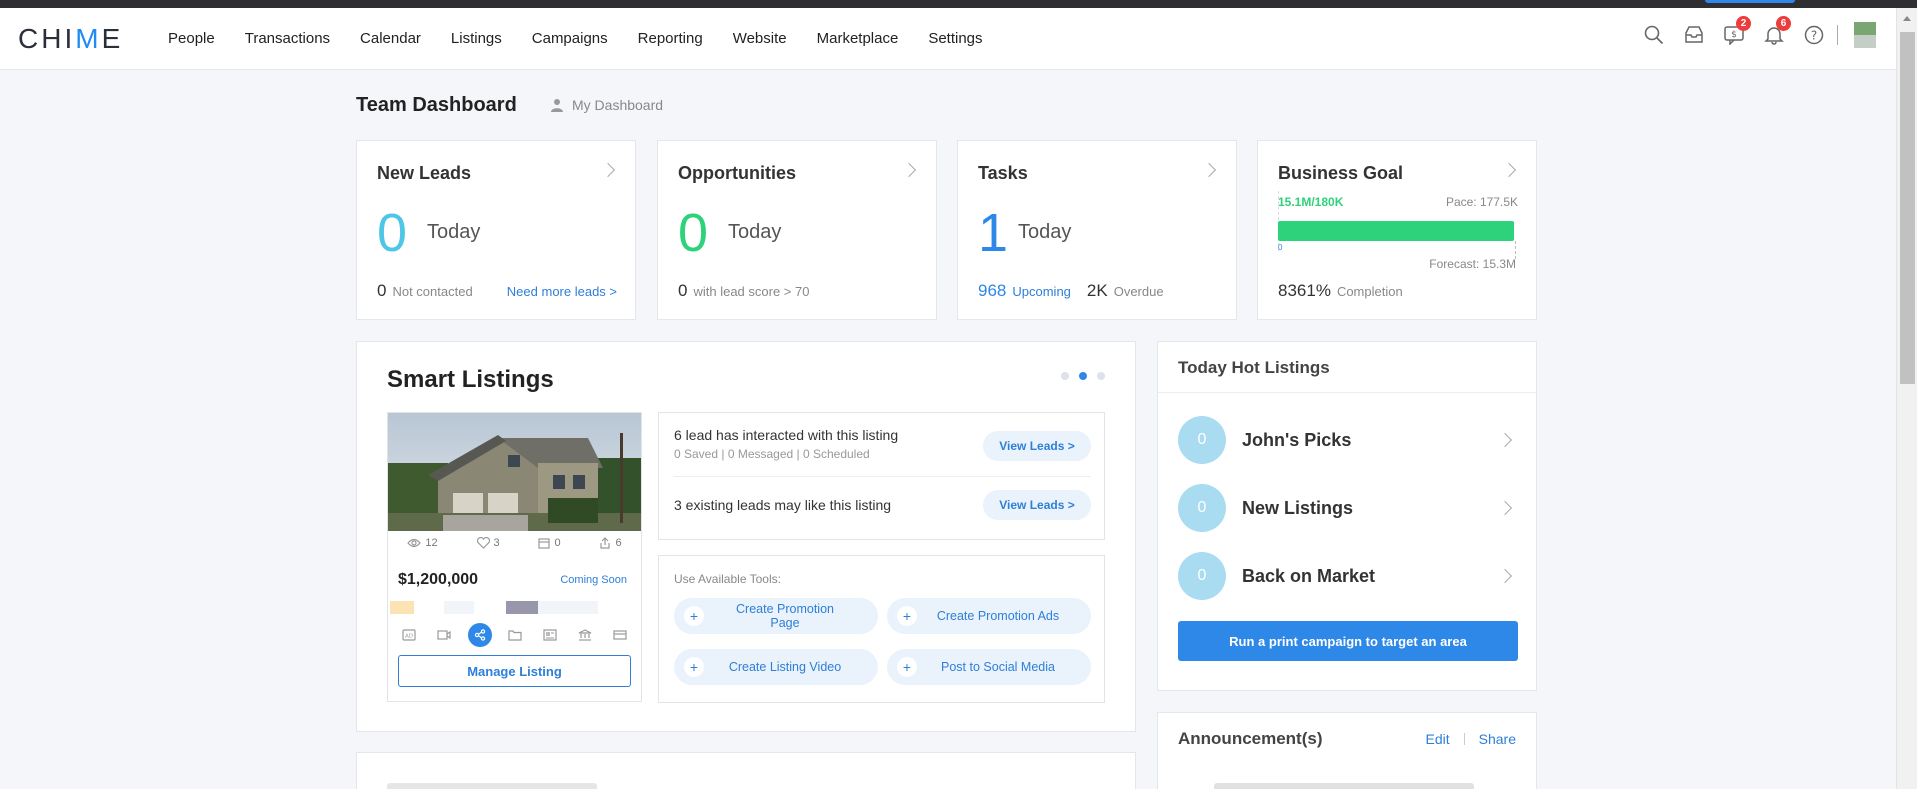  I want to click on flyer-icon, so click(550, 635).